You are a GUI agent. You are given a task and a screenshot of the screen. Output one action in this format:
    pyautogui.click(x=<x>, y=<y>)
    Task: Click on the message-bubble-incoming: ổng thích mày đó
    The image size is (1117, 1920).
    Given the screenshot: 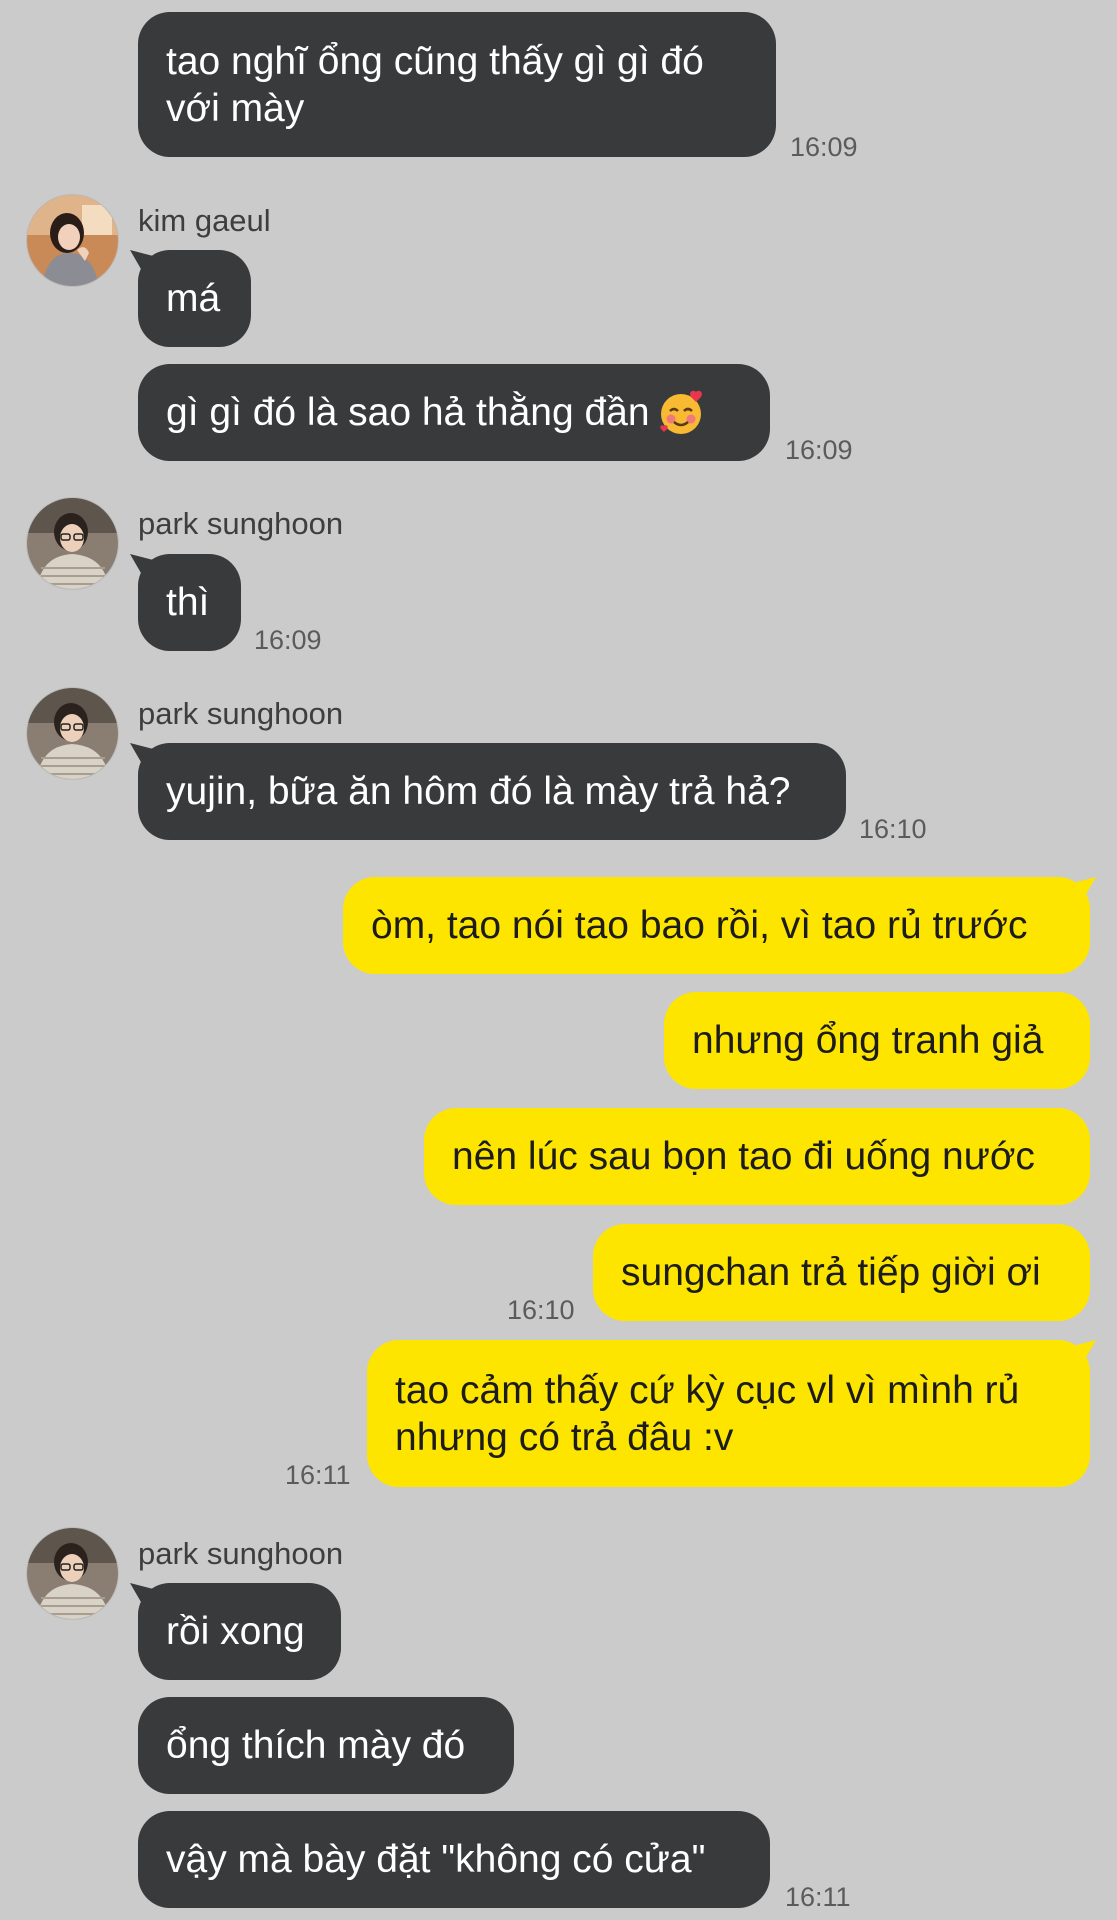 What is the action you would take?
    pyautogui.click(x=326, y=1745)
    